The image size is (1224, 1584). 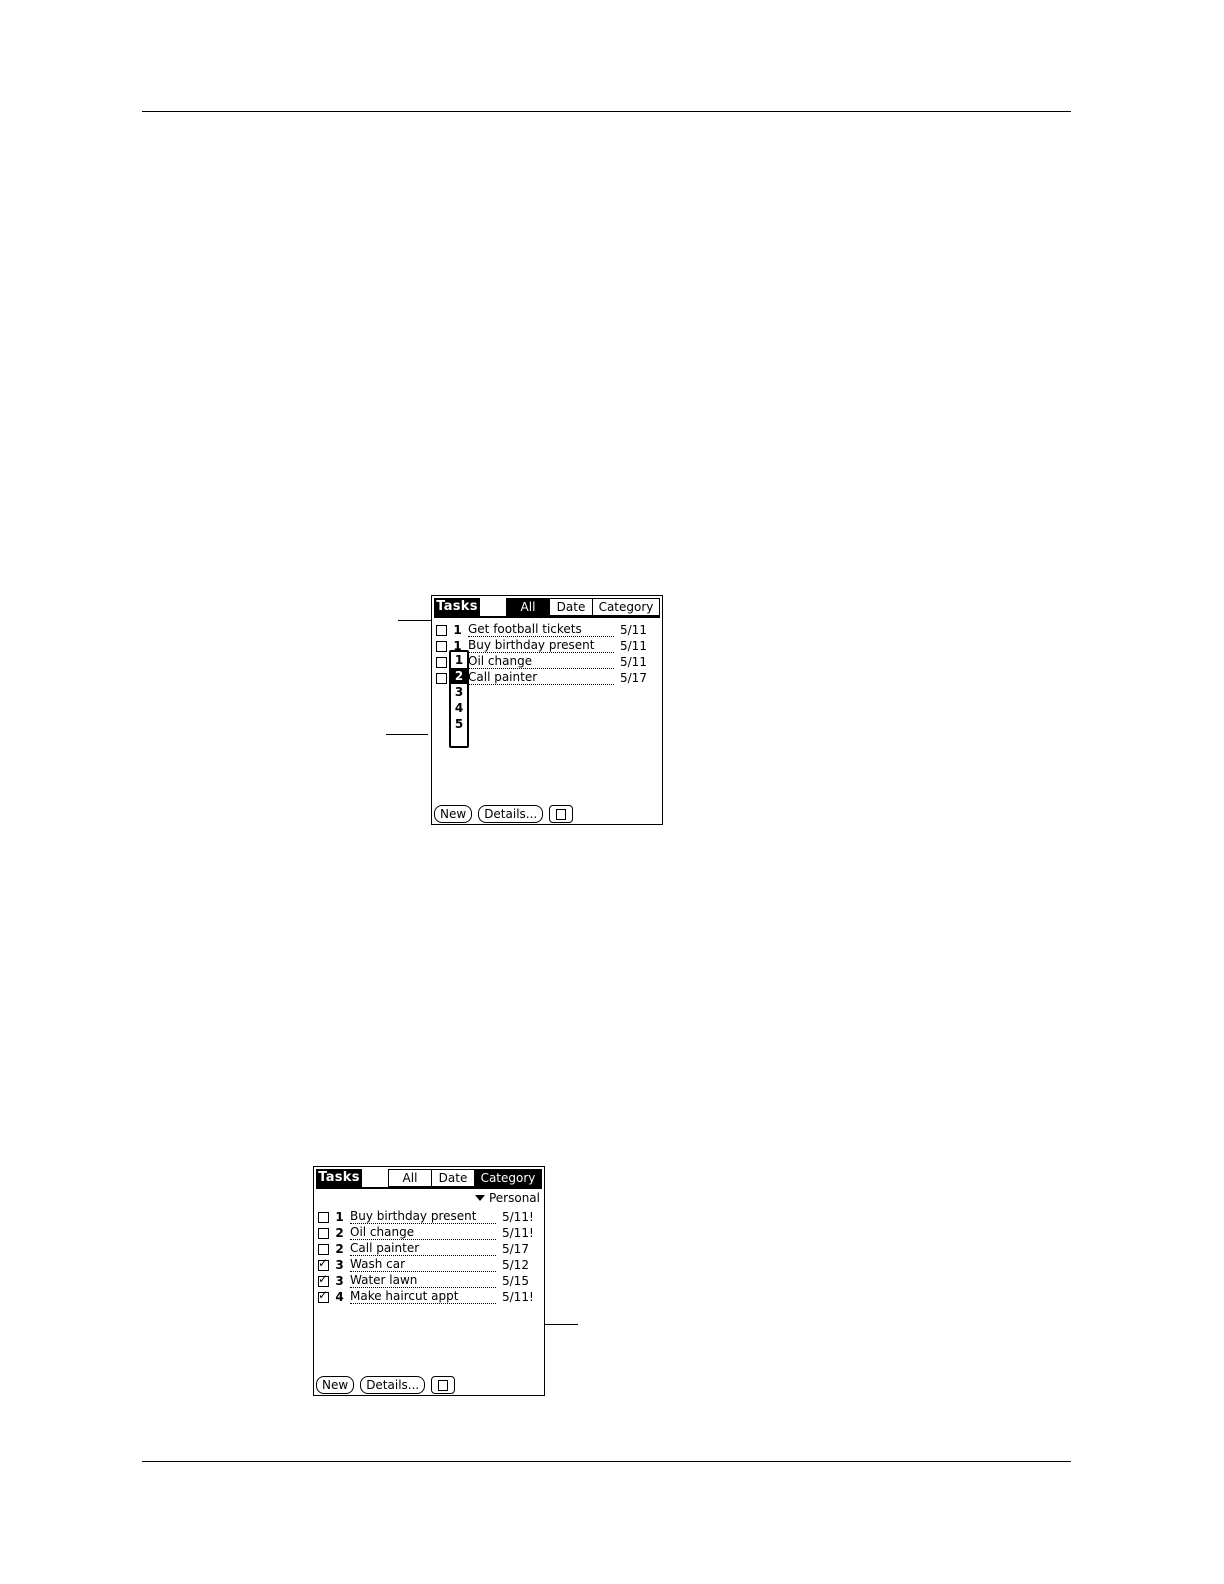 I want to click on task-row: 1 Buy birthday present 5/11, so click(x=546, y=646).